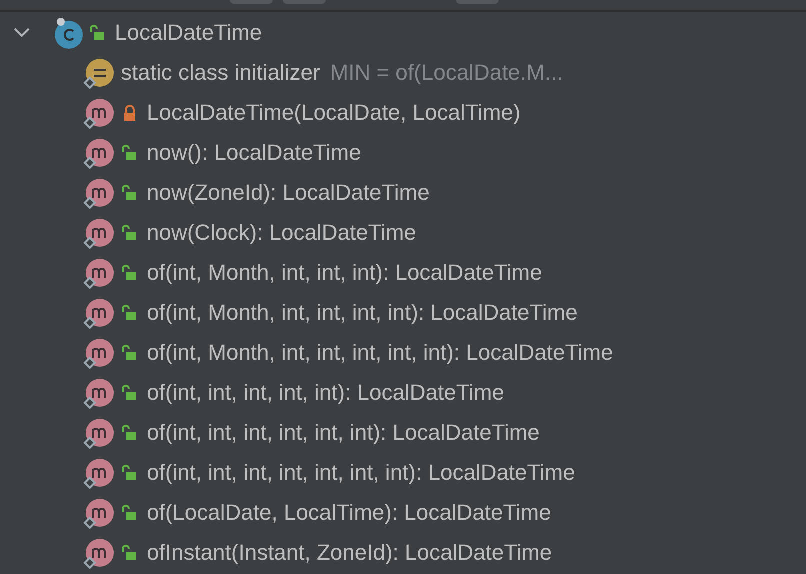  I want to click on tree-row: now(Clock): LocalDateTime, so click(403, 233).